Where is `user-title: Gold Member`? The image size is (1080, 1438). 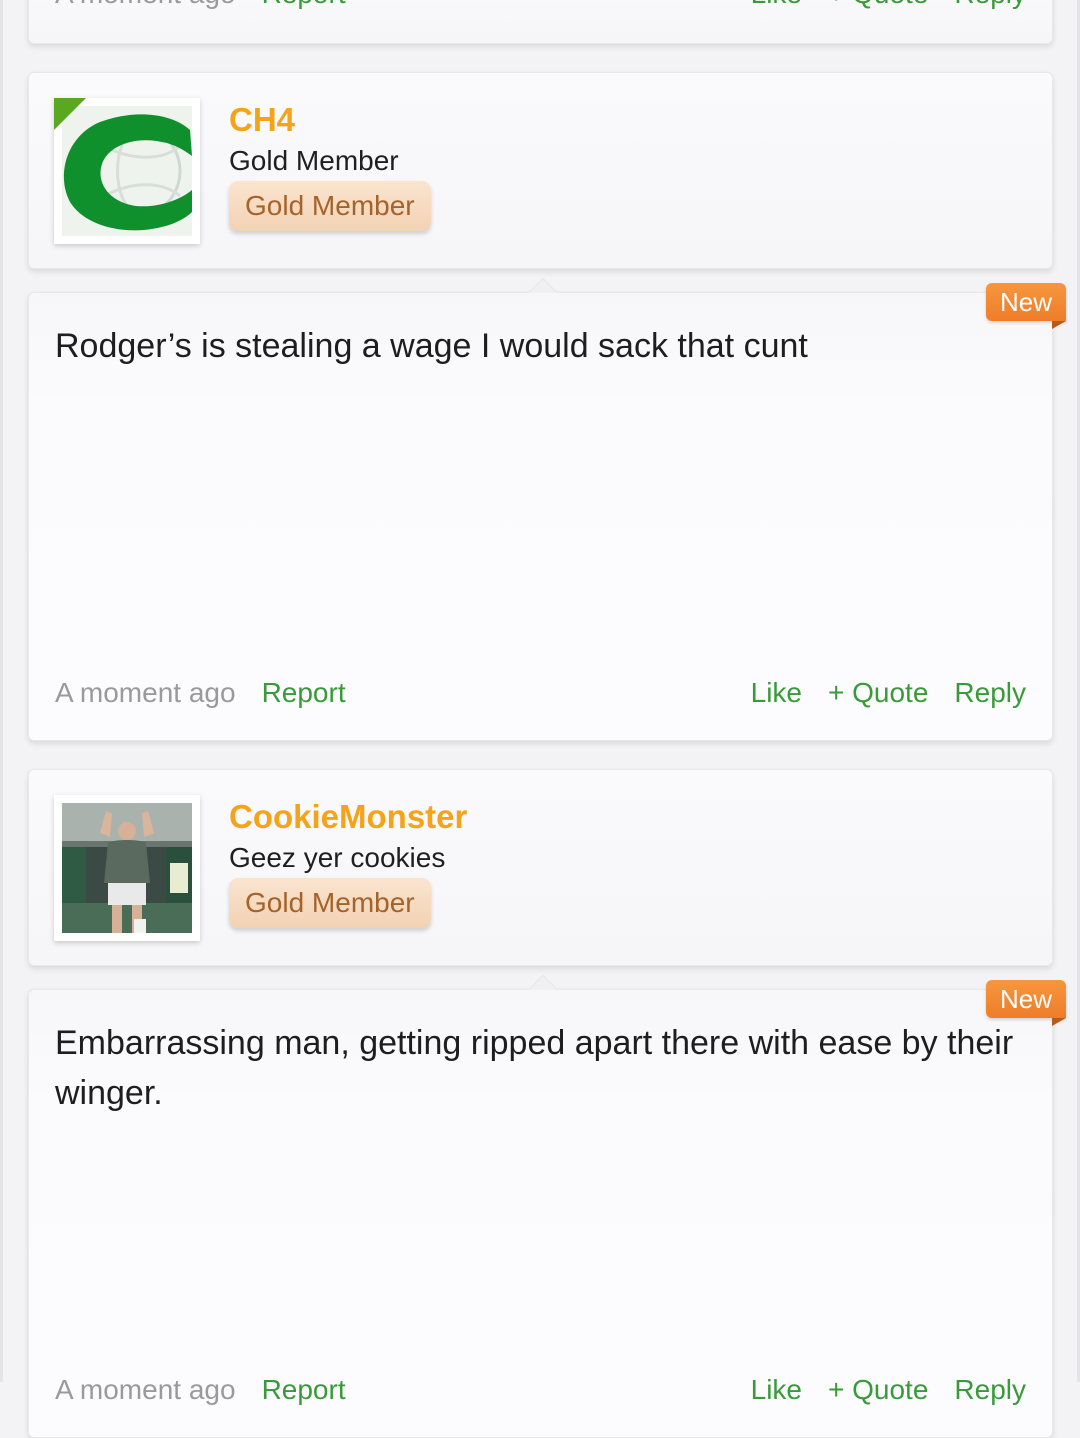 user-title: Gold Member is located at coordinates (314, 160).